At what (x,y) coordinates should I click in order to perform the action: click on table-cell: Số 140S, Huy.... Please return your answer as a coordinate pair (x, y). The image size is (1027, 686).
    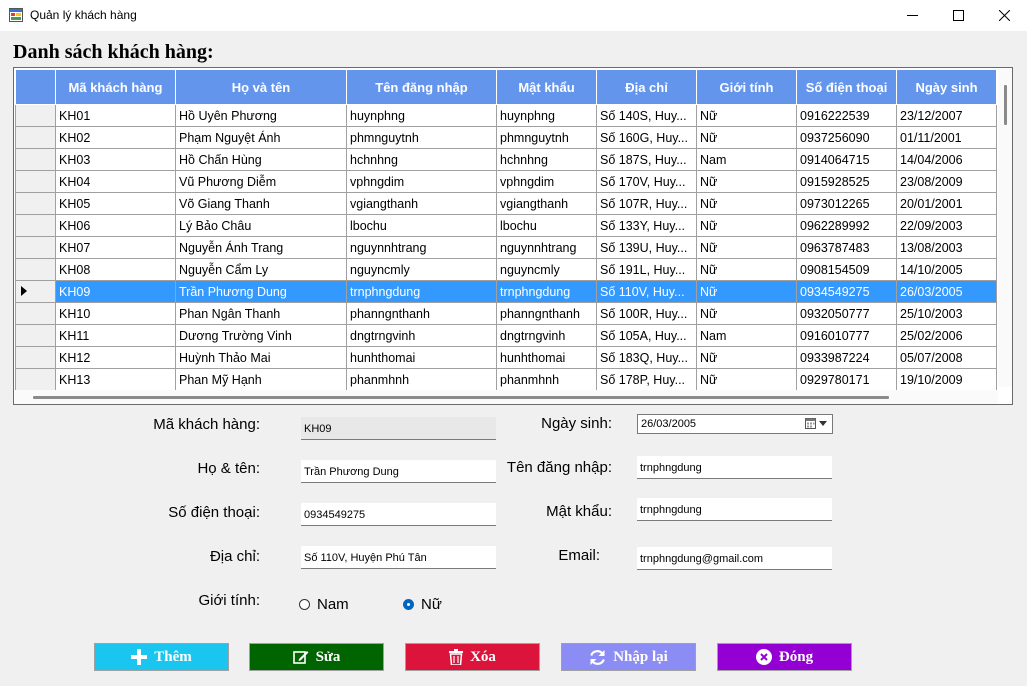
    Looking at the image, I should click on (646, 115).